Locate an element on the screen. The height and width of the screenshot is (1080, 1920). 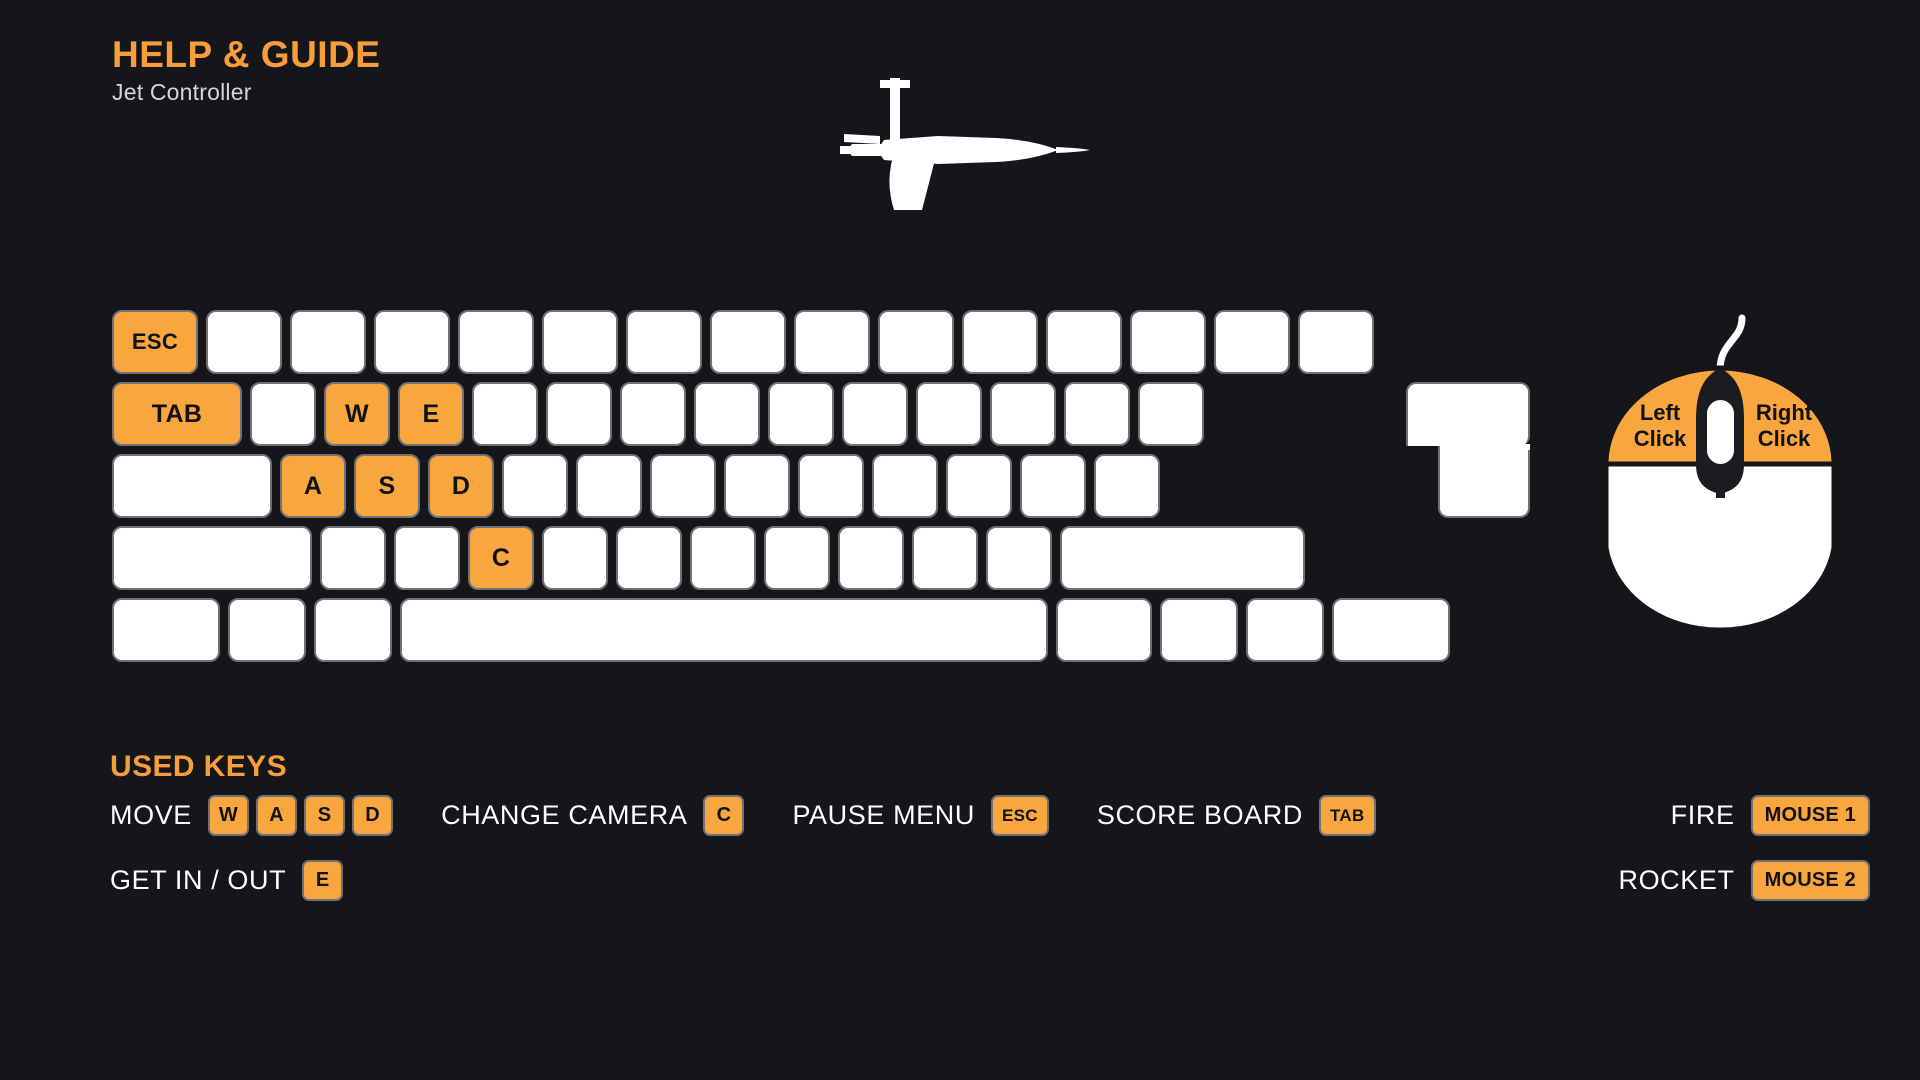
key-label: C is located at coordinates (501, 557).